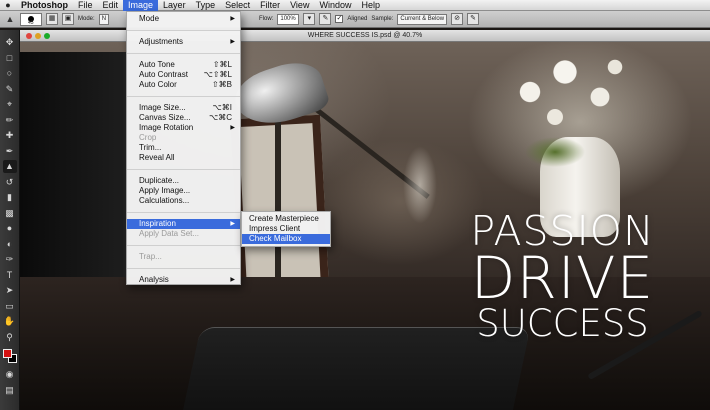  What do you see at coordinates (111, 5) in the screenshot?
I see `menu-edit: Edit` at bounding box center [111, 5].